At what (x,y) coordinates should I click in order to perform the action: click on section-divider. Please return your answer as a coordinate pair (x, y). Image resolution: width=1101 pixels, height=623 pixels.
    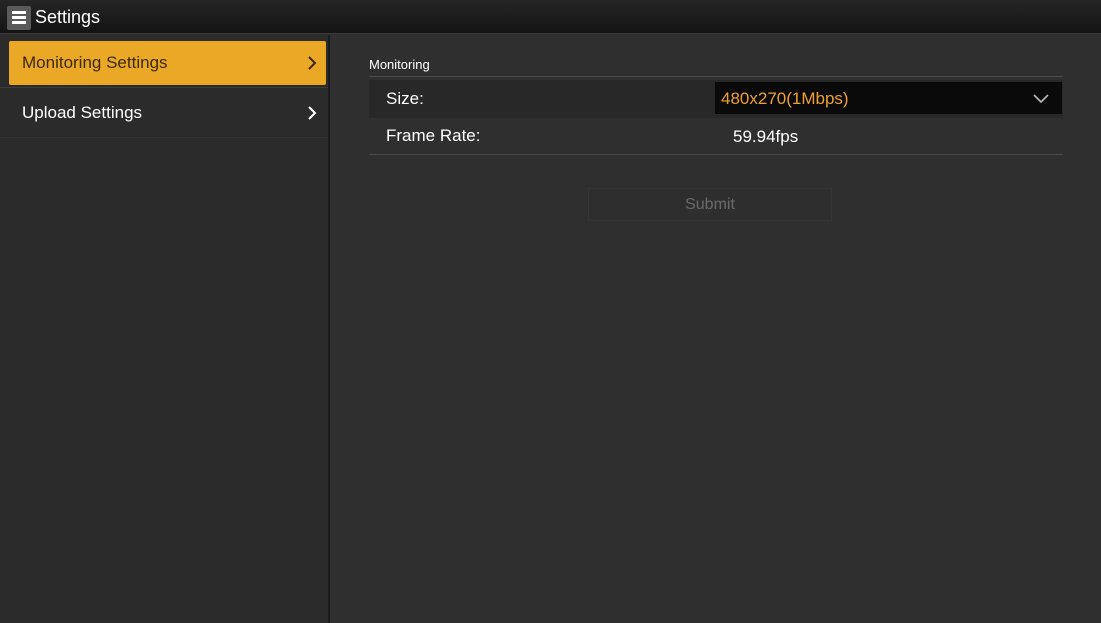
    Looking at the image, I should click on (716, 76).